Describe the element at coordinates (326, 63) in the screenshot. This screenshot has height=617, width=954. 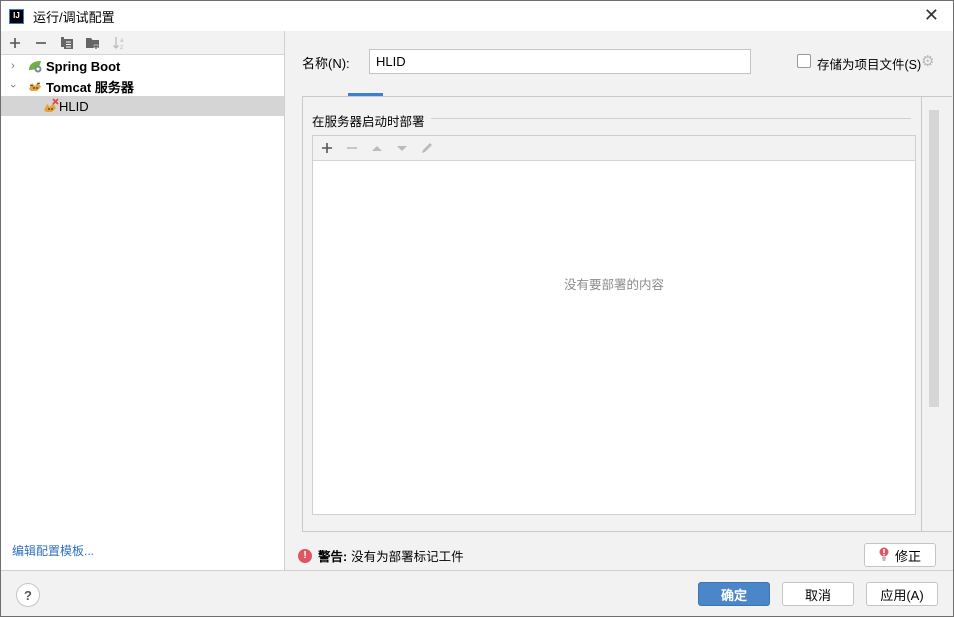
I see `name-label: 名称(N):` at that location.